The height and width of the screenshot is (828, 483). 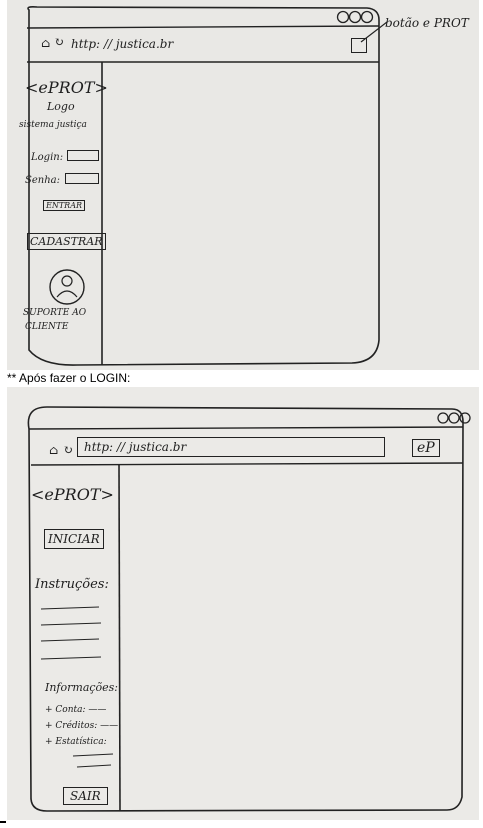 What do you see at coordinates (53, 125) in the screenshot?
I see `system-name: sistema justiça` at bounding box center [53, 125].